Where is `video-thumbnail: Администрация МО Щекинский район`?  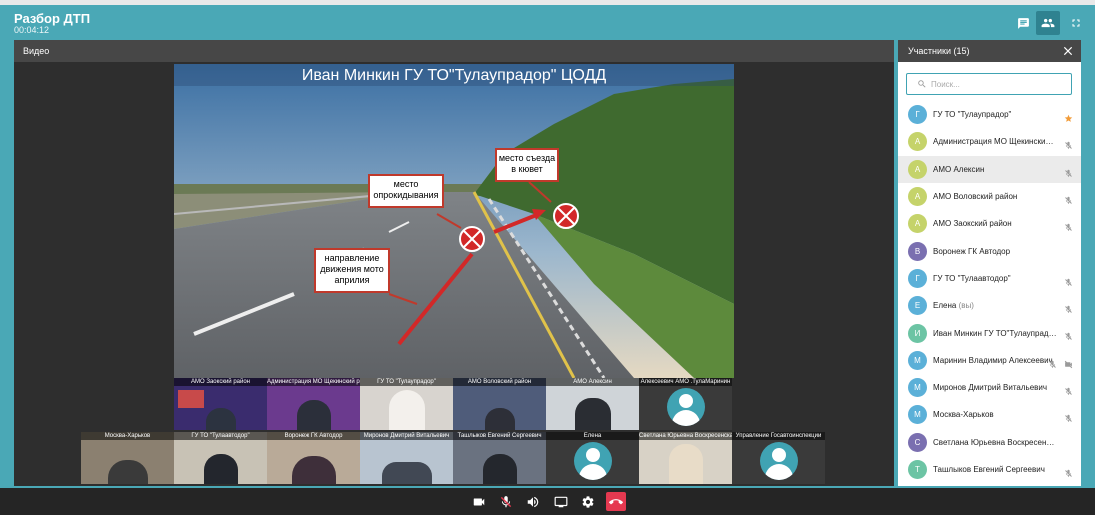 video-thumbnail: Администрация МО Щекинский район is located at coordinates (313, 404).